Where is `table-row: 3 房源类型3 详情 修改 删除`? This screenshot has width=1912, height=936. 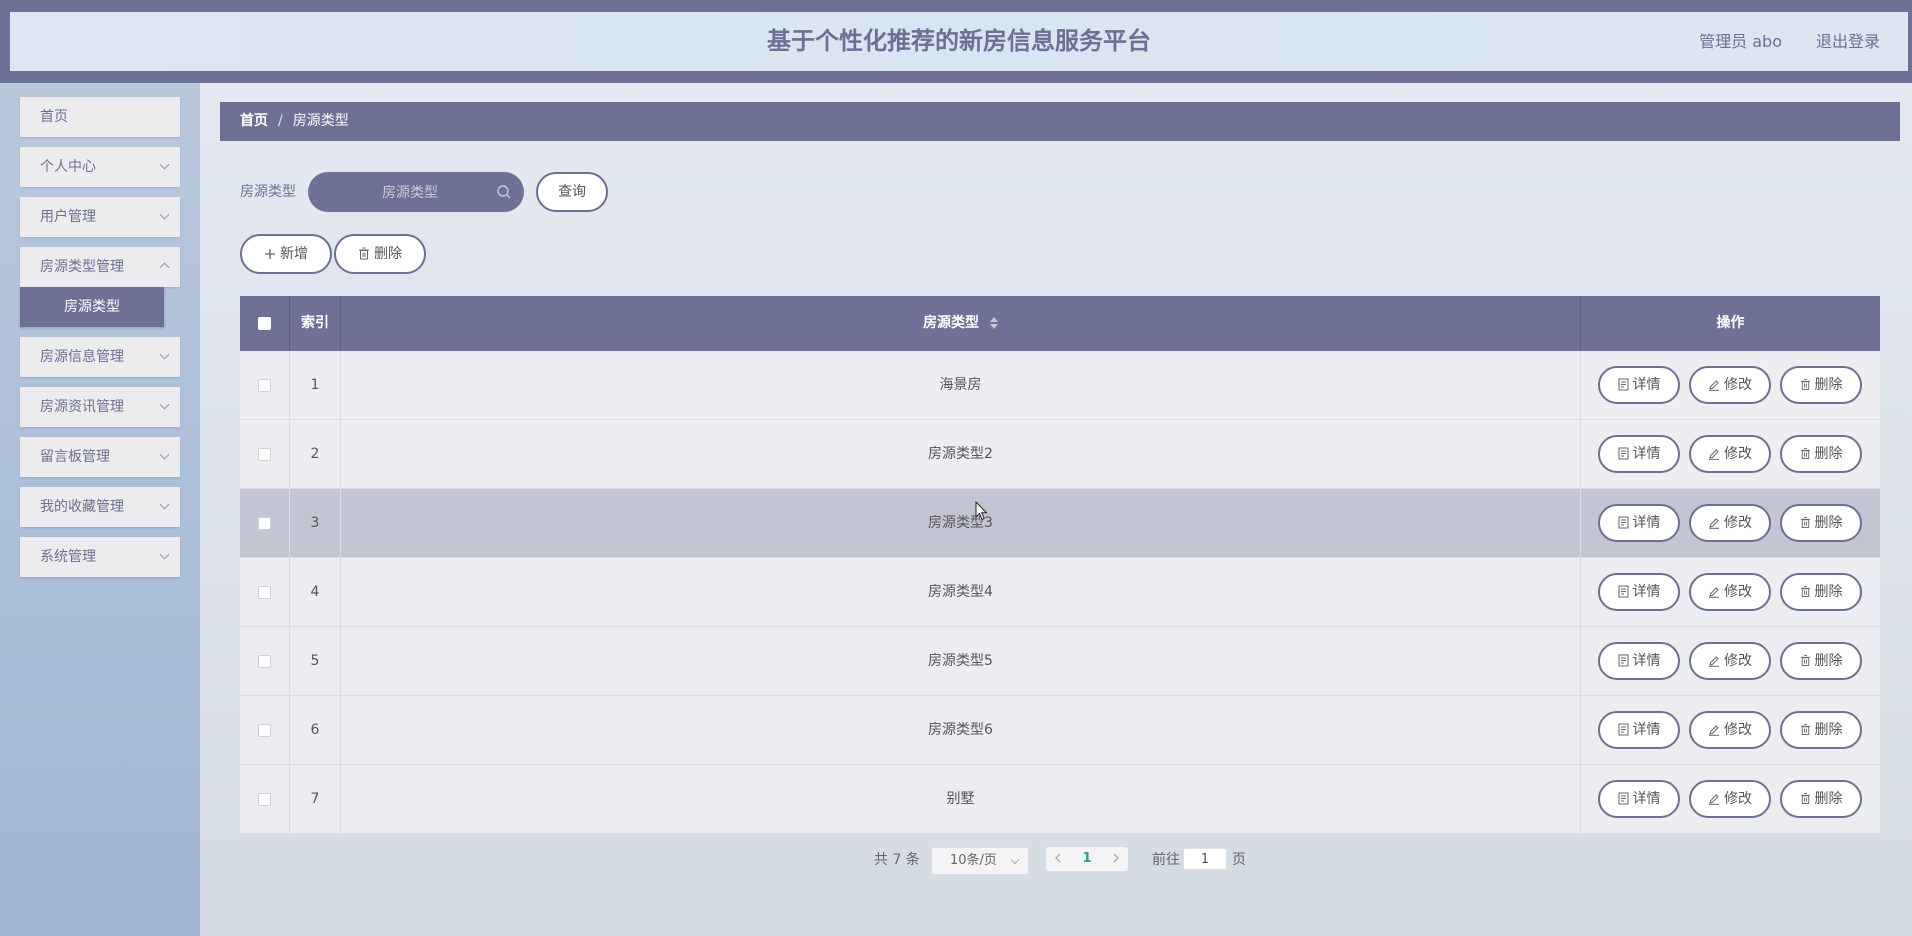 table-row: 3 房源类型3 详情 修改 删除 is located at coordinates (1060, 523).